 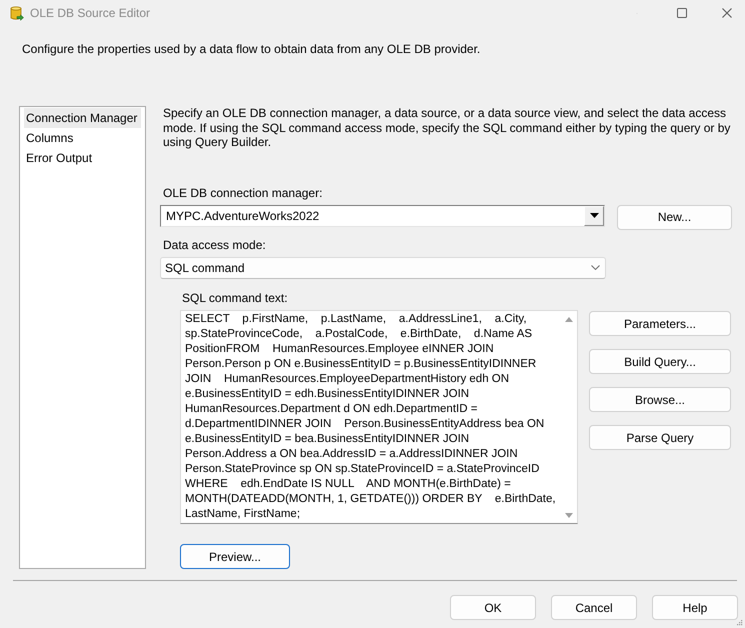 I want to click on field-label: SQL command text:, so click(x=235, y=297).